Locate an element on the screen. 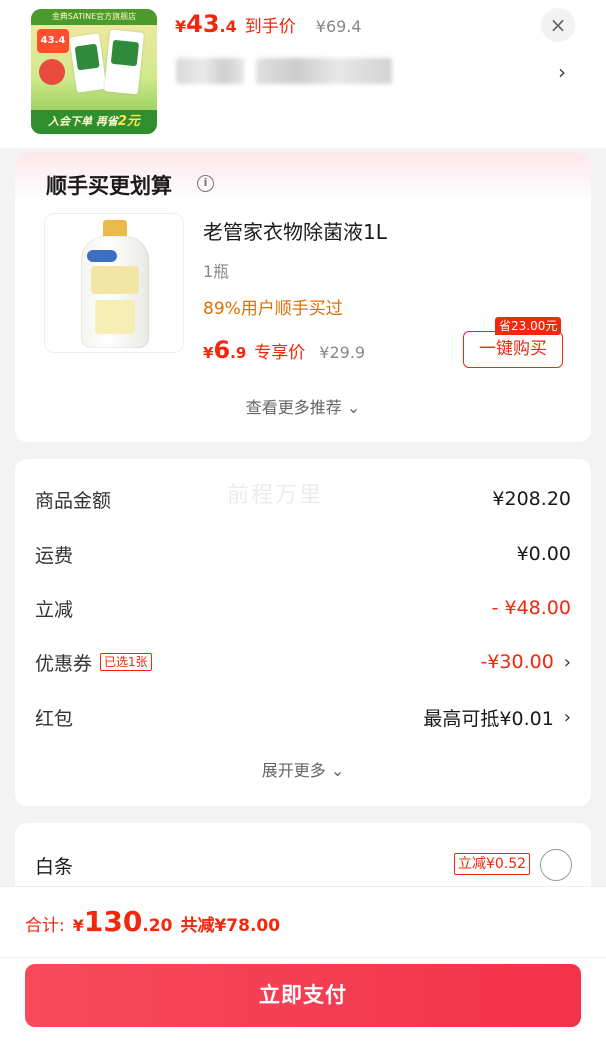  divider is located at coordinates (303, 957).